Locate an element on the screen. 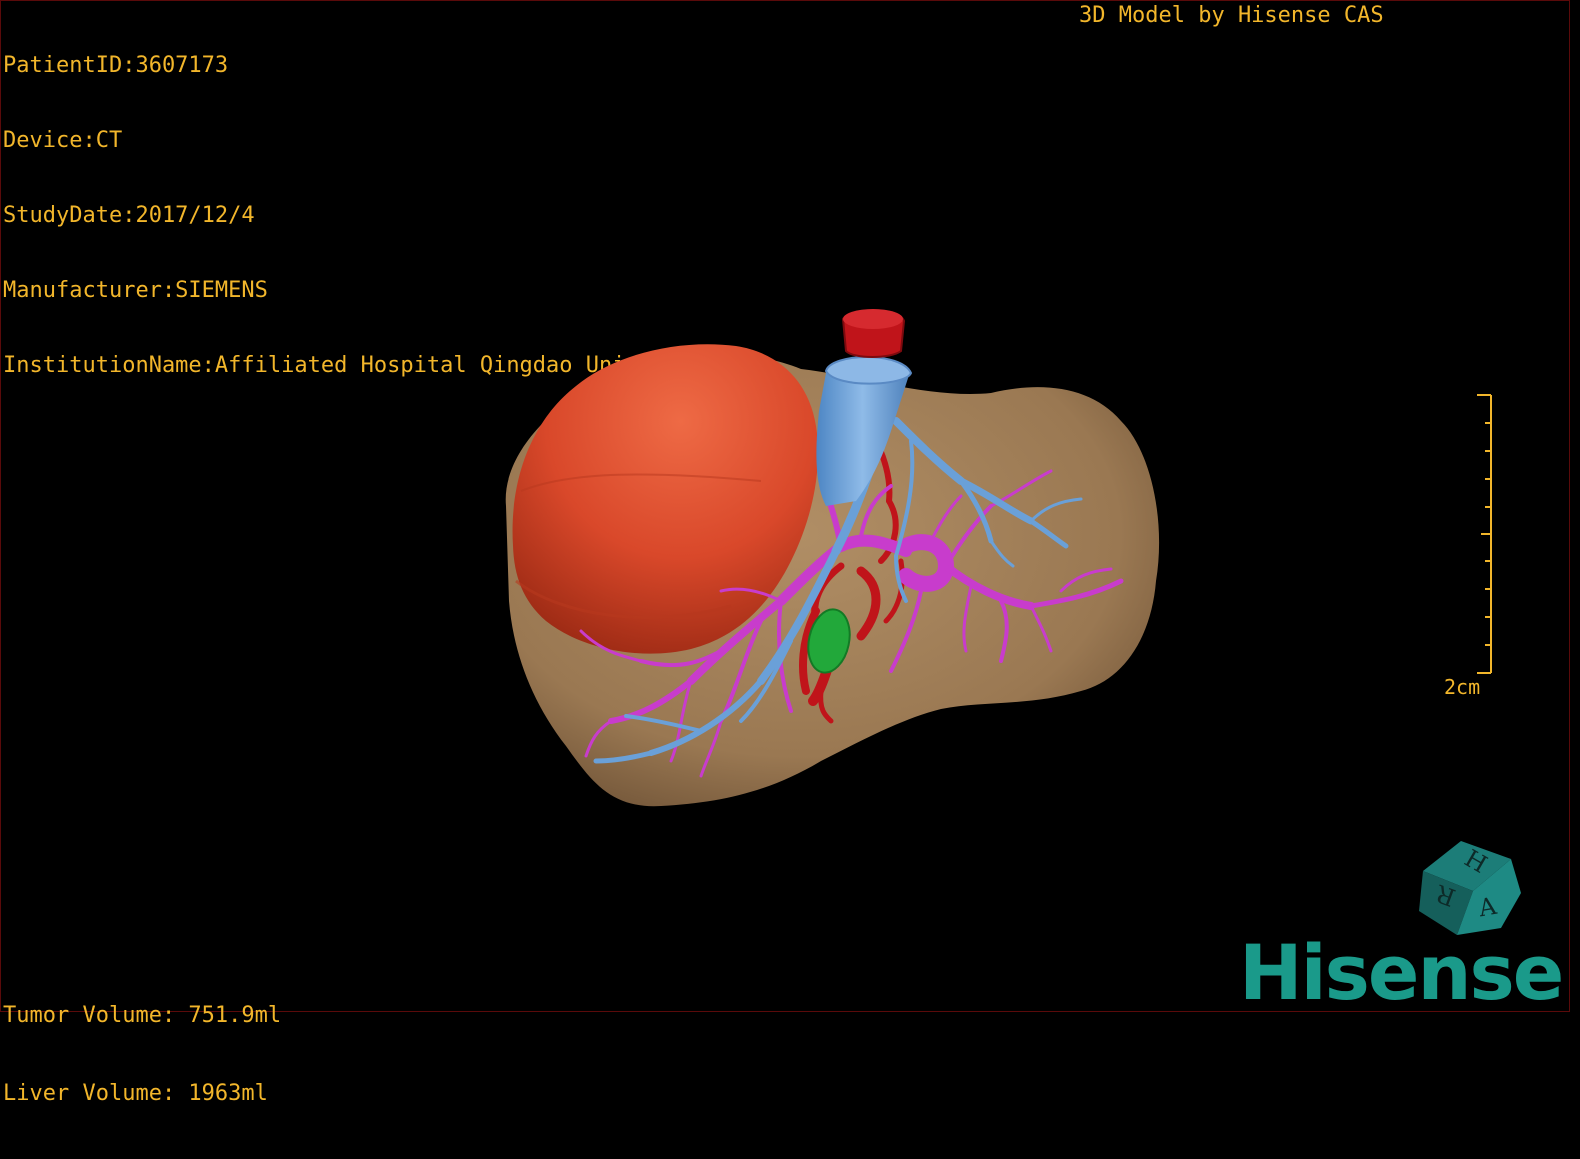 Image resolution: width=1580 pixels, height=1159 pixels. tumor-volume: Tumor Volume: 751.9ml is located at coordinates (142, 1015).